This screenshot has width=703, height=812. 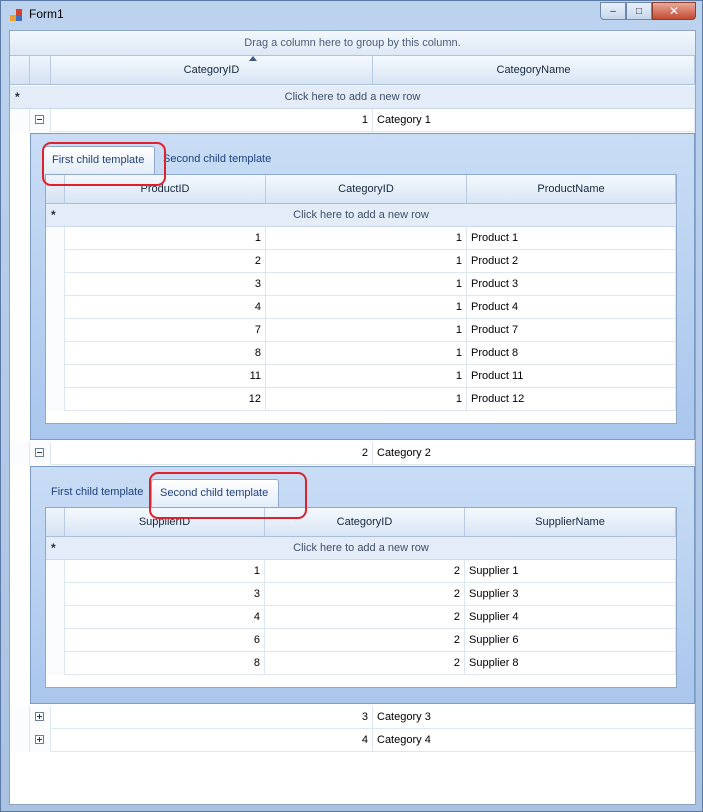 I want to click on child-row: 11 1 Product 11, so click(x=361, y=376).